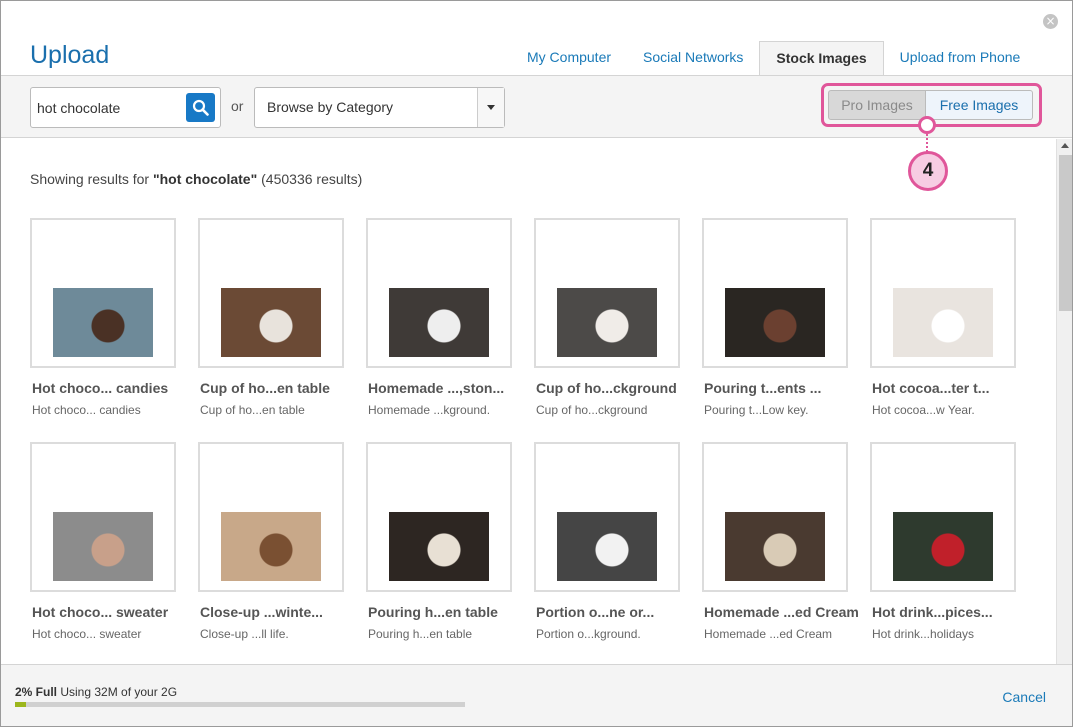  I want to click on storage-usage-text: 2% Full Using 32M of your 2G, so click(96, 692).